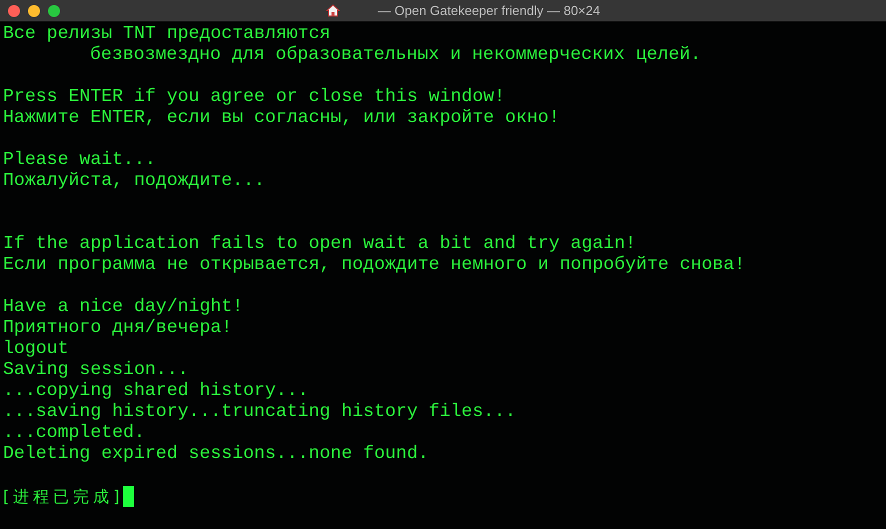 This screenshot has width=886, height=529. Describe the element at coordinates (396, 55) in the screenshot. I see `output-line: безвозмездно для образовательных и некоммерческих целей.` at that location.